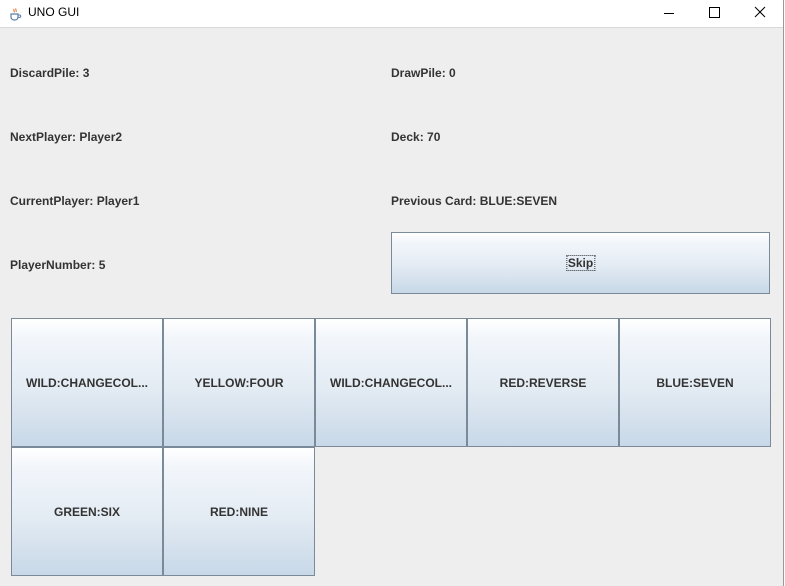  What do you see at coordinates (75, 201) in the screenshot?
I see `current-player-label: CurrentPlayer: Player1` at bounding box center [75, 201].